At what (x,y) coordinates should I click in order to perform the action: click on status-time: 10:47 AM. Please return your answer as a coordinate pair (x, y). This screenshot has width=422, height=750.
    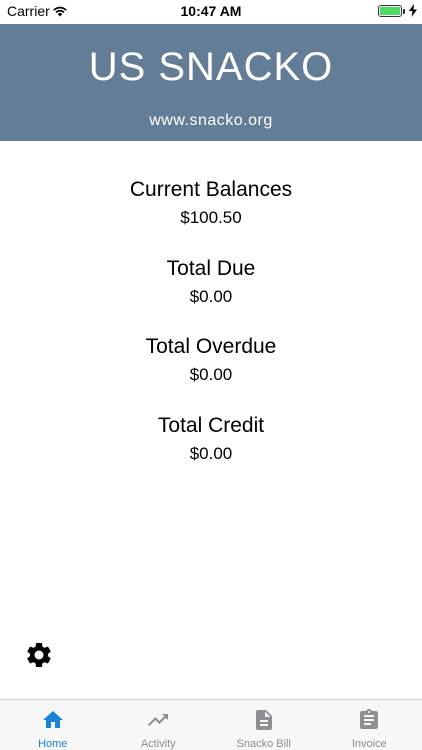
    Looking at the image, I should click on (211, 11).